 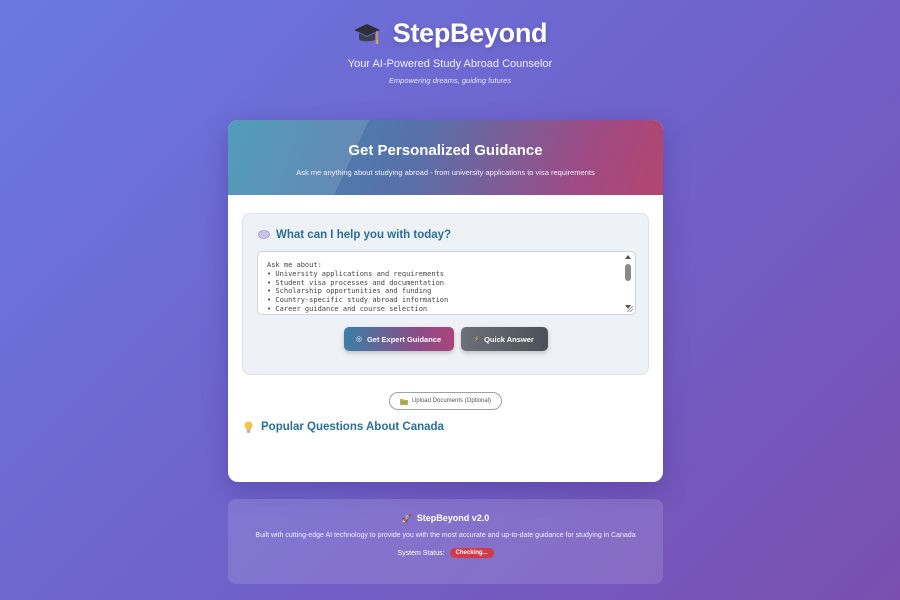 I want to click on subtagline: Empowering dreams, guiding futures, so click(x=450, y=80).